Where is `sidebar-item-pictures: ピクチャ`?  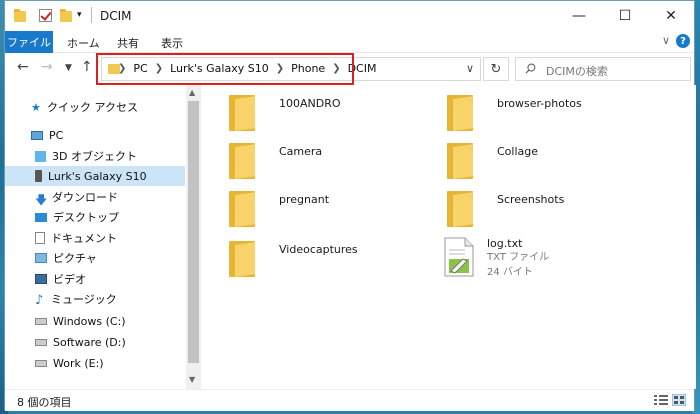 sidebar-item-pictures: ピクチャ is located at coordinates (95, 258).